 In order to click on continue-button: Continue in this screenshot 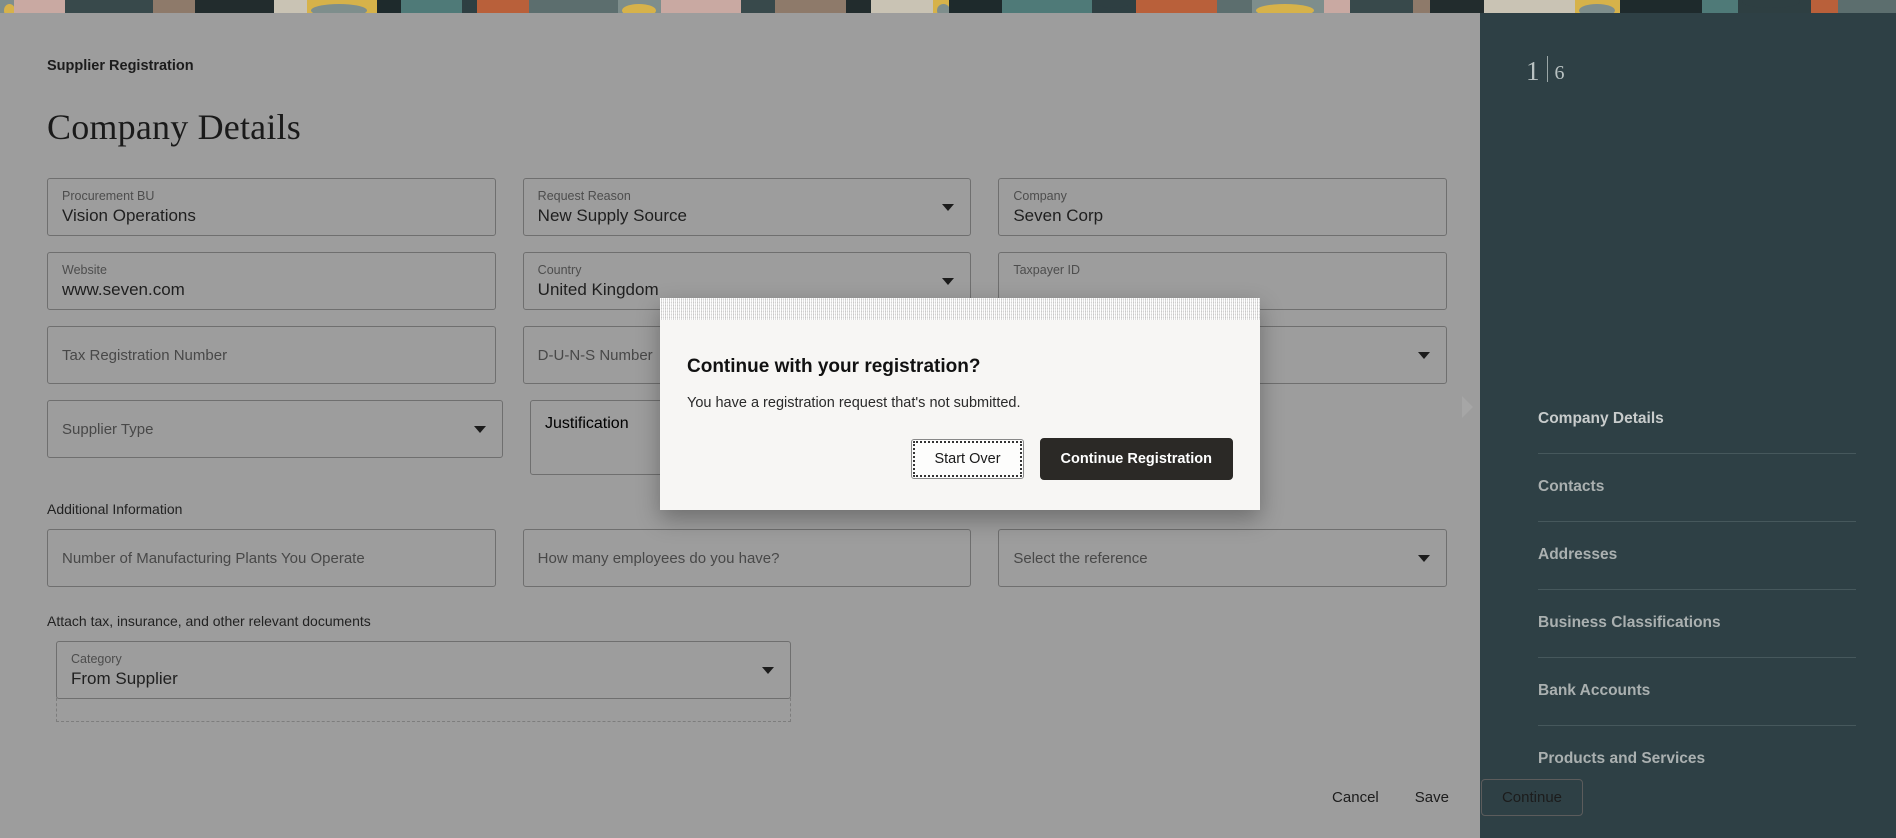, I will do `click(1531, 797)`.